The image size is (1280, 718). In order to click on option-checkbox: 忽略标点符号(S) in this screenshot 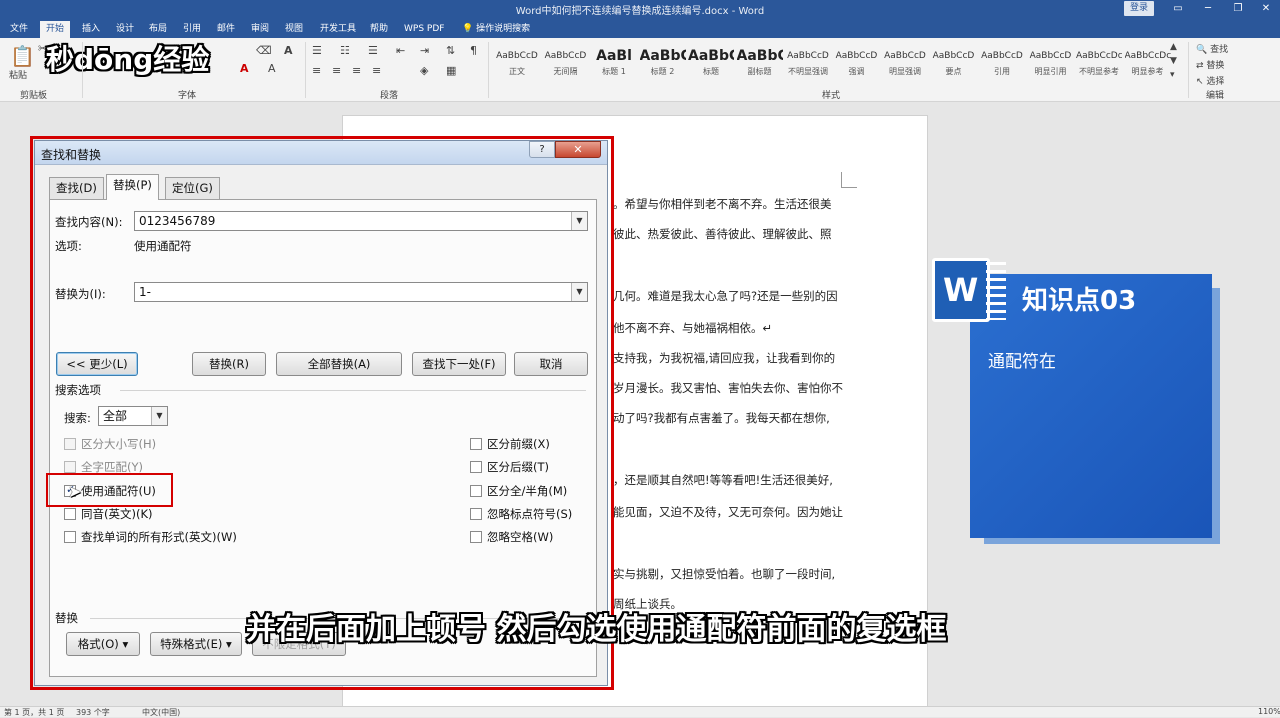, I will do `click(521, 514)`.